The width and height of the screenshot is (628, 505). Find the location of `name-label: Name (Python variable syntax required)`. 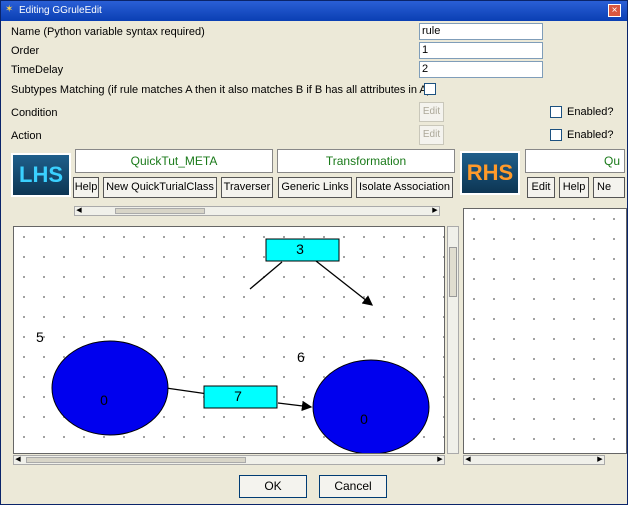

name-label: Name (Python variable syntax required) is located at coordinates (108, 32).